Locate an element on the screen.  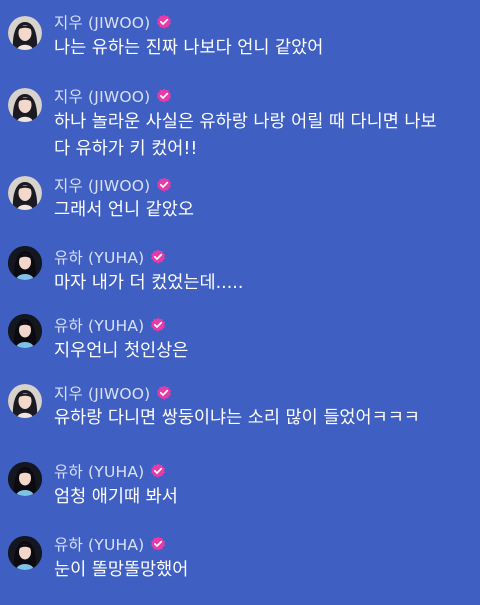
message-line: 엄청 애기때 봐서 is located at coordinates (116, 497).